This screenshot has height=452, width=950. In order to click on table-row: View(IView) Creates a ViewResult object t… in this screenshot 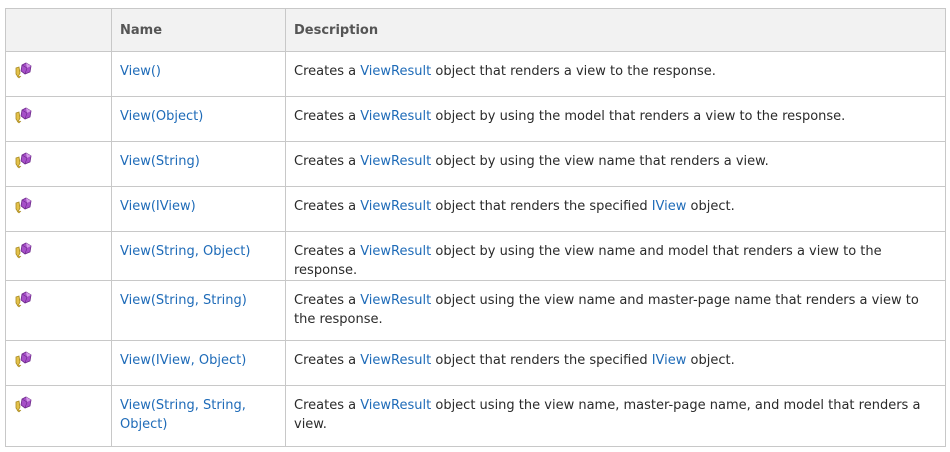, I will do `click(475, 209)`.